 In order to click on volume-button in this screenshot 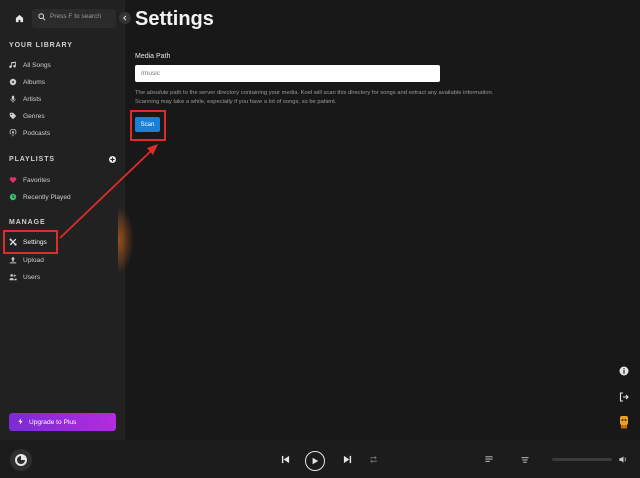, I will do `click(623, 459)`.